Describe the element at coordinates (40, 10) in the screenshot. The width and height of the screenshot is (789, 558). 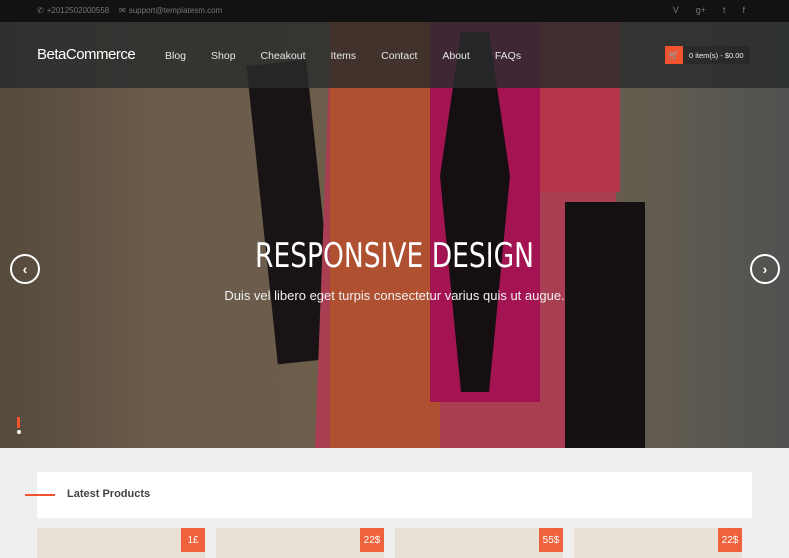
I see `phone-icon: ✆` at that location.